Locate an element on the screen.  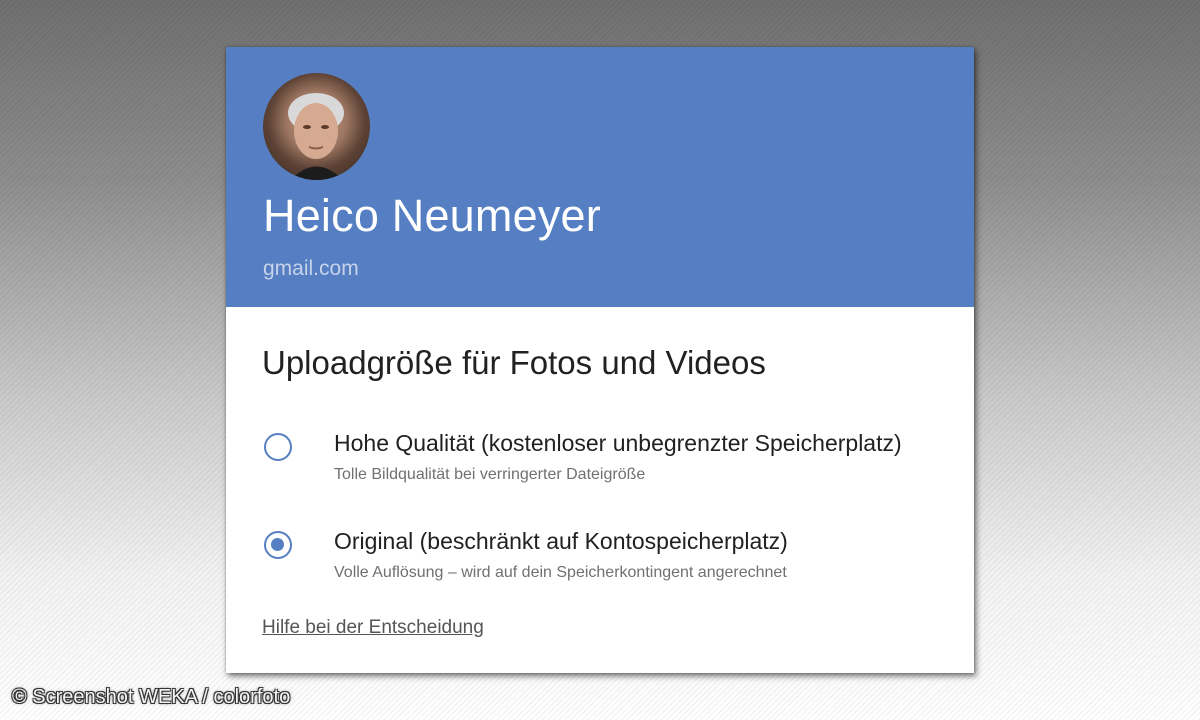
dialog-title: Uploadgröße für Fotos und Videos is located at coordinates (514, 362).